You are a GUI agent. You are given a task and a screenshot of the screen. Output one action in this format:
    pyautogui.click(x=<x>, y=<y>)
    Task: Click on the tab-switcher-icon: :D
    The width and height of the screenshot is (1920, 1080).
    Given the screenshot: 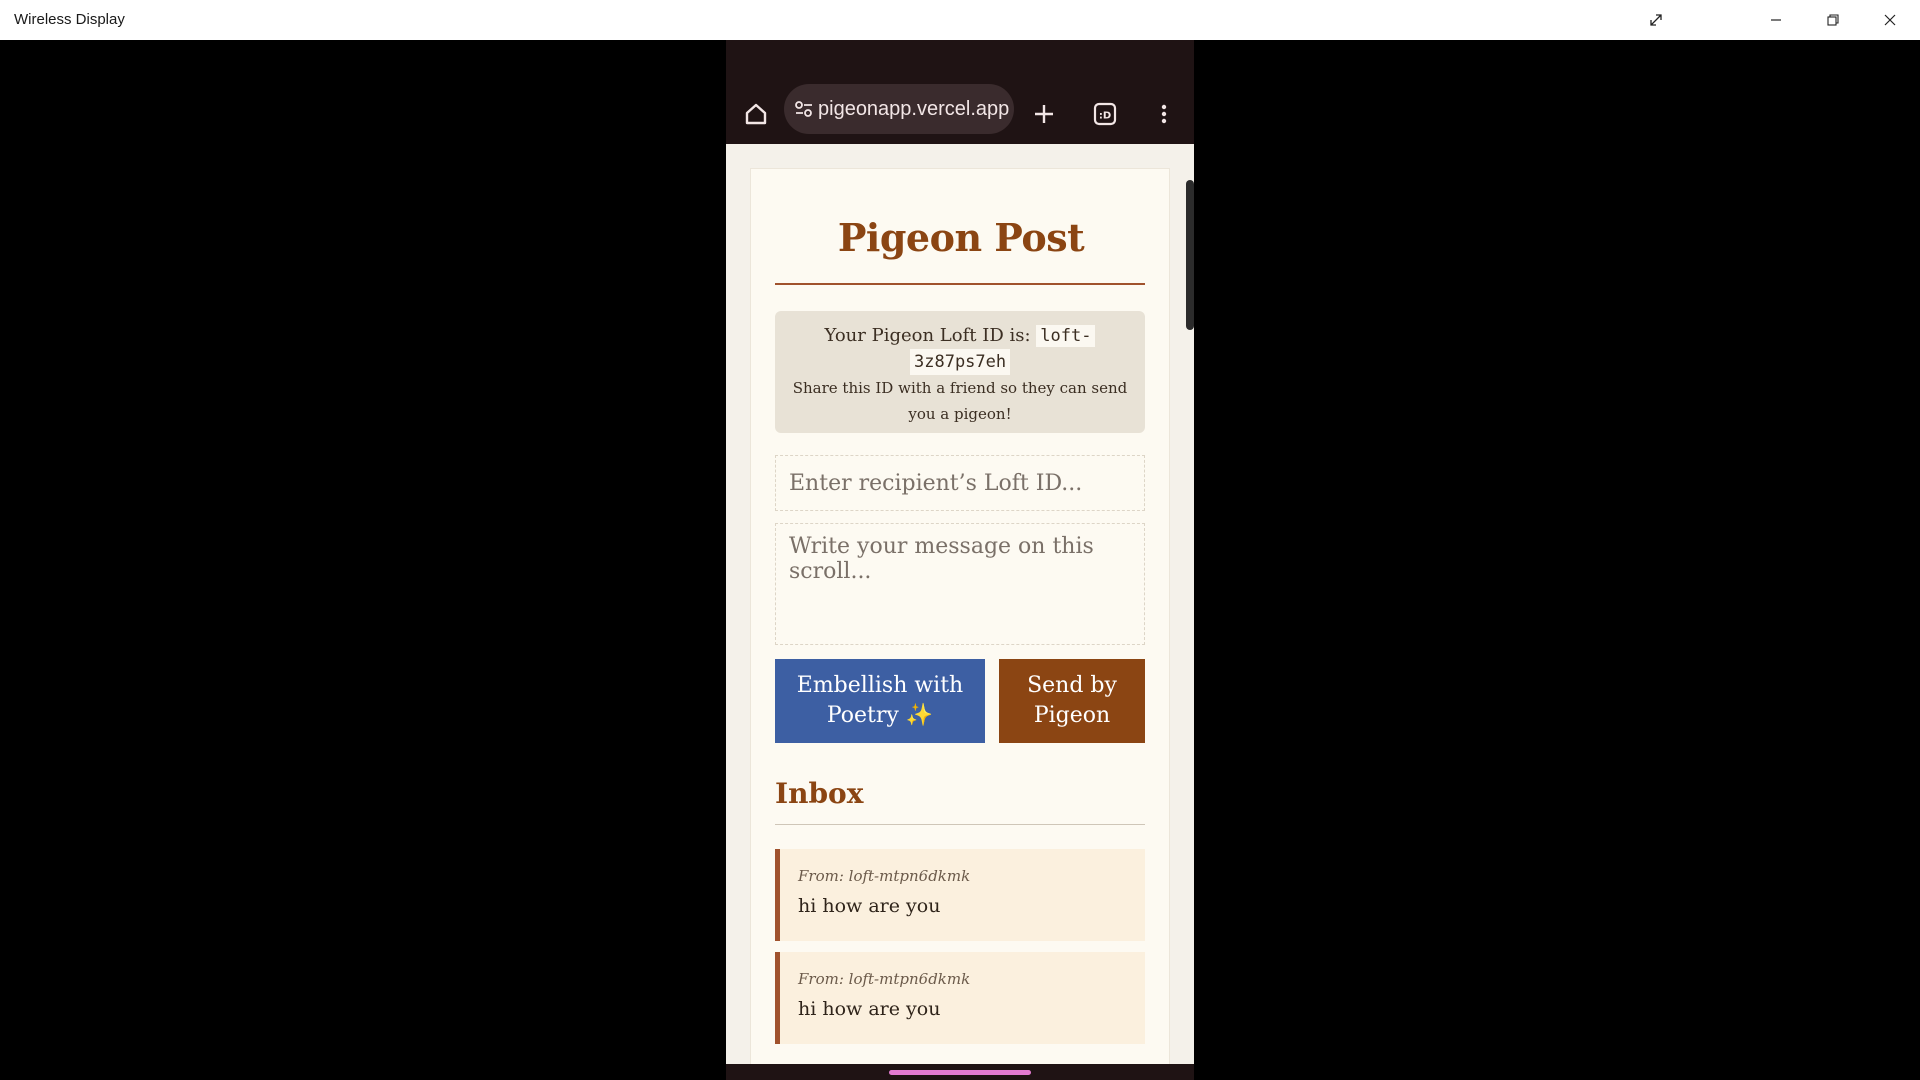 What is the action you would take?
    pyautogui.click(x=1105, y=114)
    